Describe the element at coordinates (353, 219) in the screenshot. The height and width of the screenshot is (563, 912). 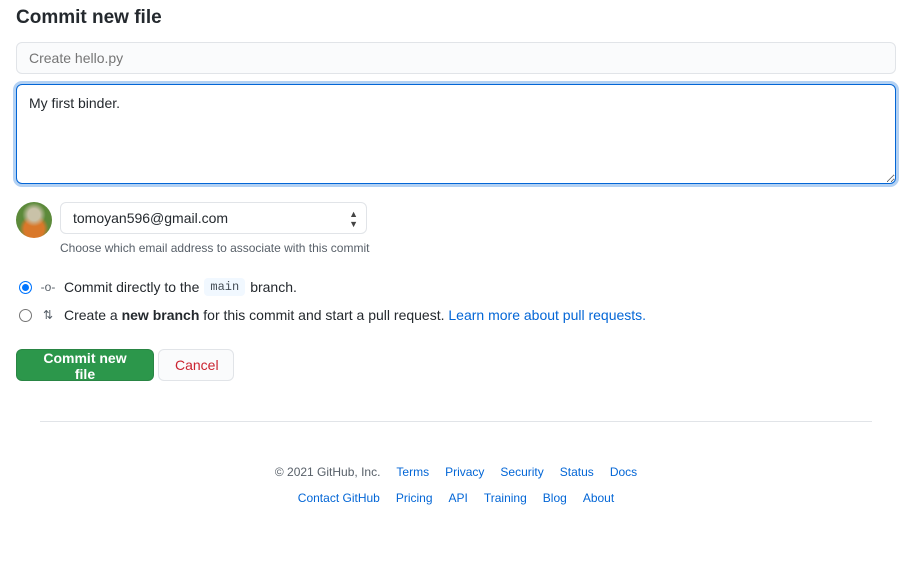
I see `select-arrows-icon: ▲ ▼` at that location.